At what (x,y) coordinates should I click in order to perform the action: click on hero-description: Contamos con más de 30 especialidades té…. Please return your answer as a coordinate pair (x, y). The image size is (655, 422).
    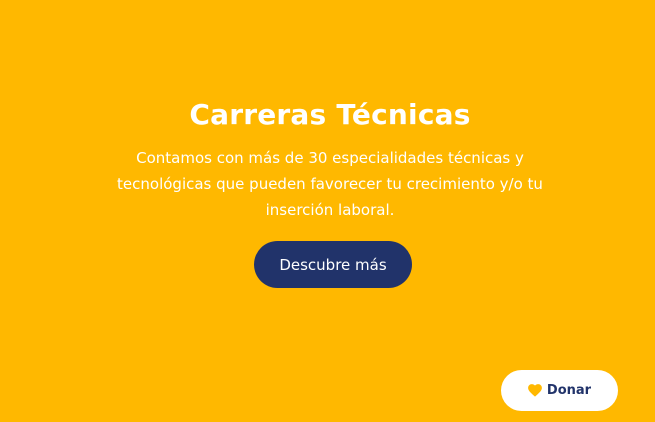
    Looking at the image, I should click on (330, 184).